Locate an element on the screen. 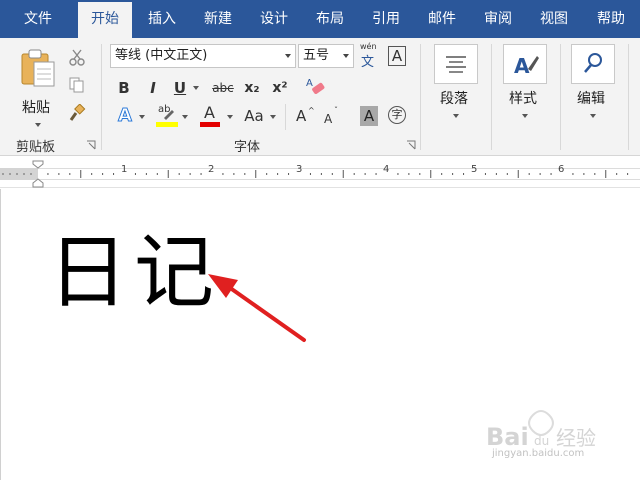 Image resolution: width=640 pixels, height=480 pixels. ruler-number: 5 is located at coordinates (474, 169).